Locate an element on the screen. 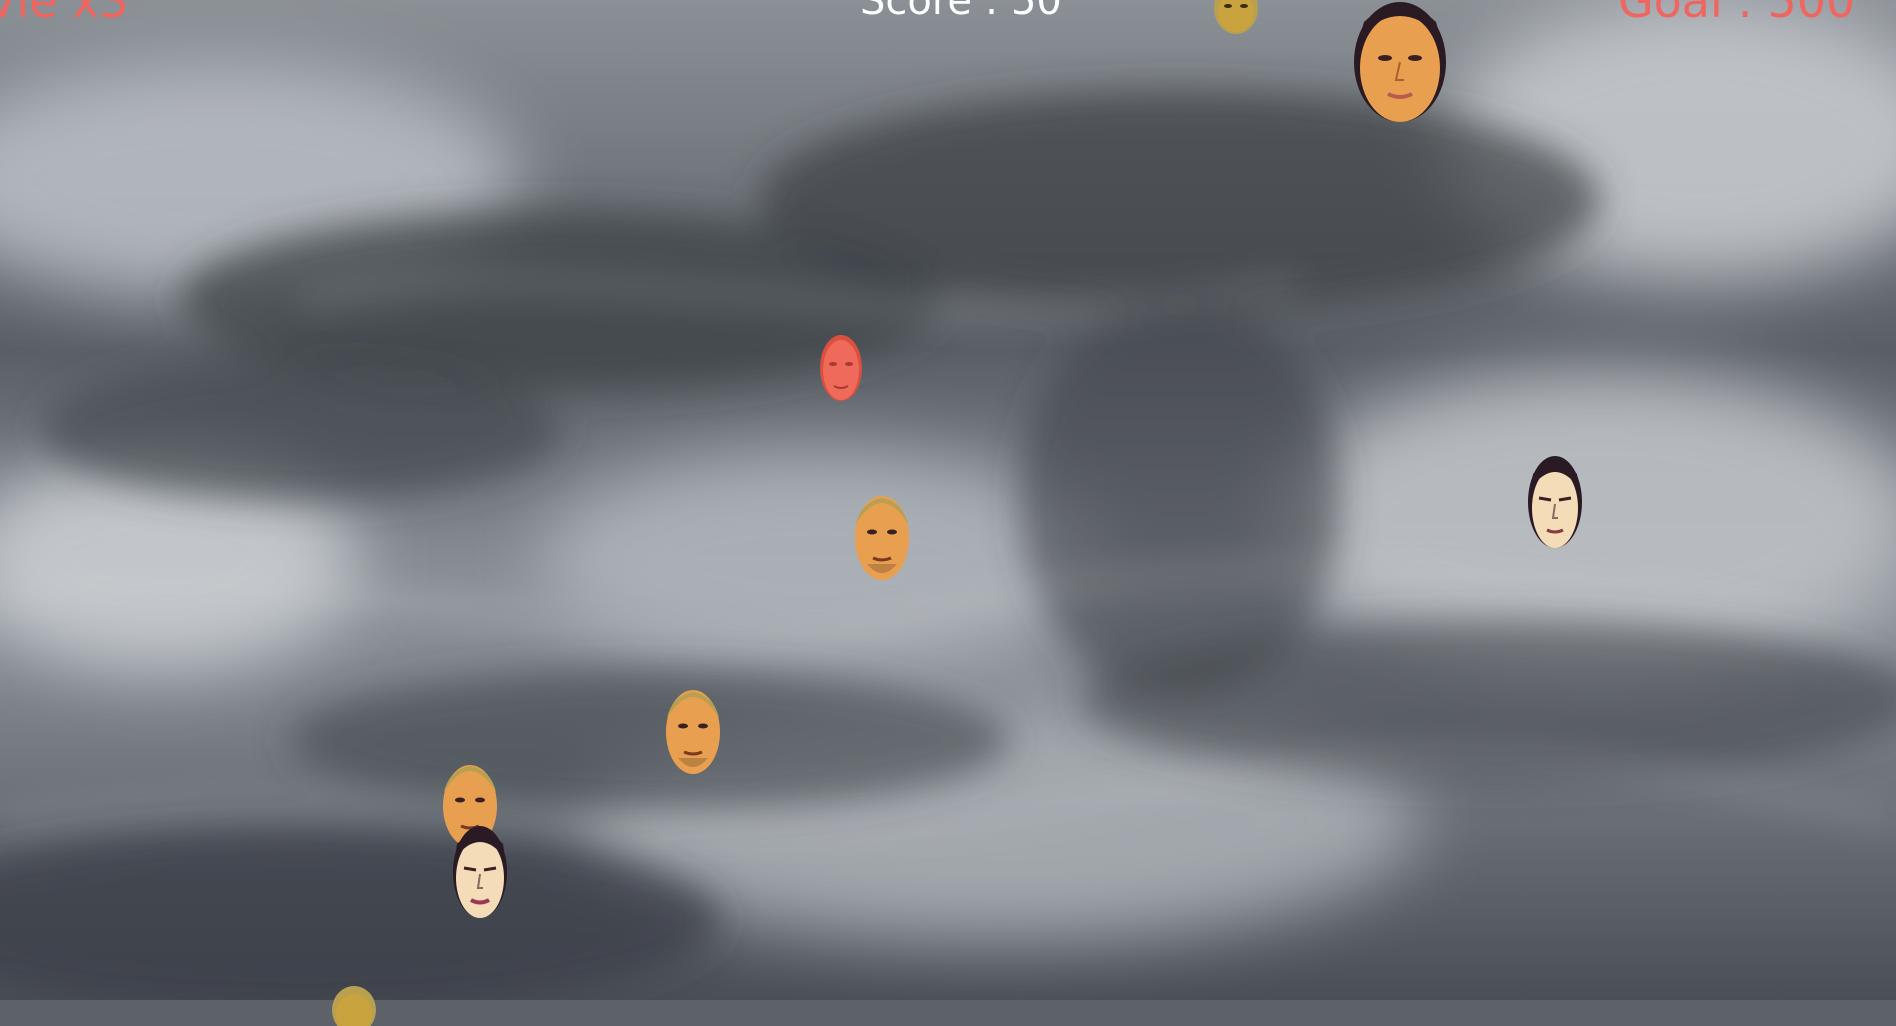 The image size is (1896, 1026). face-blond-top-partial is located at coordinates (1236, 17).